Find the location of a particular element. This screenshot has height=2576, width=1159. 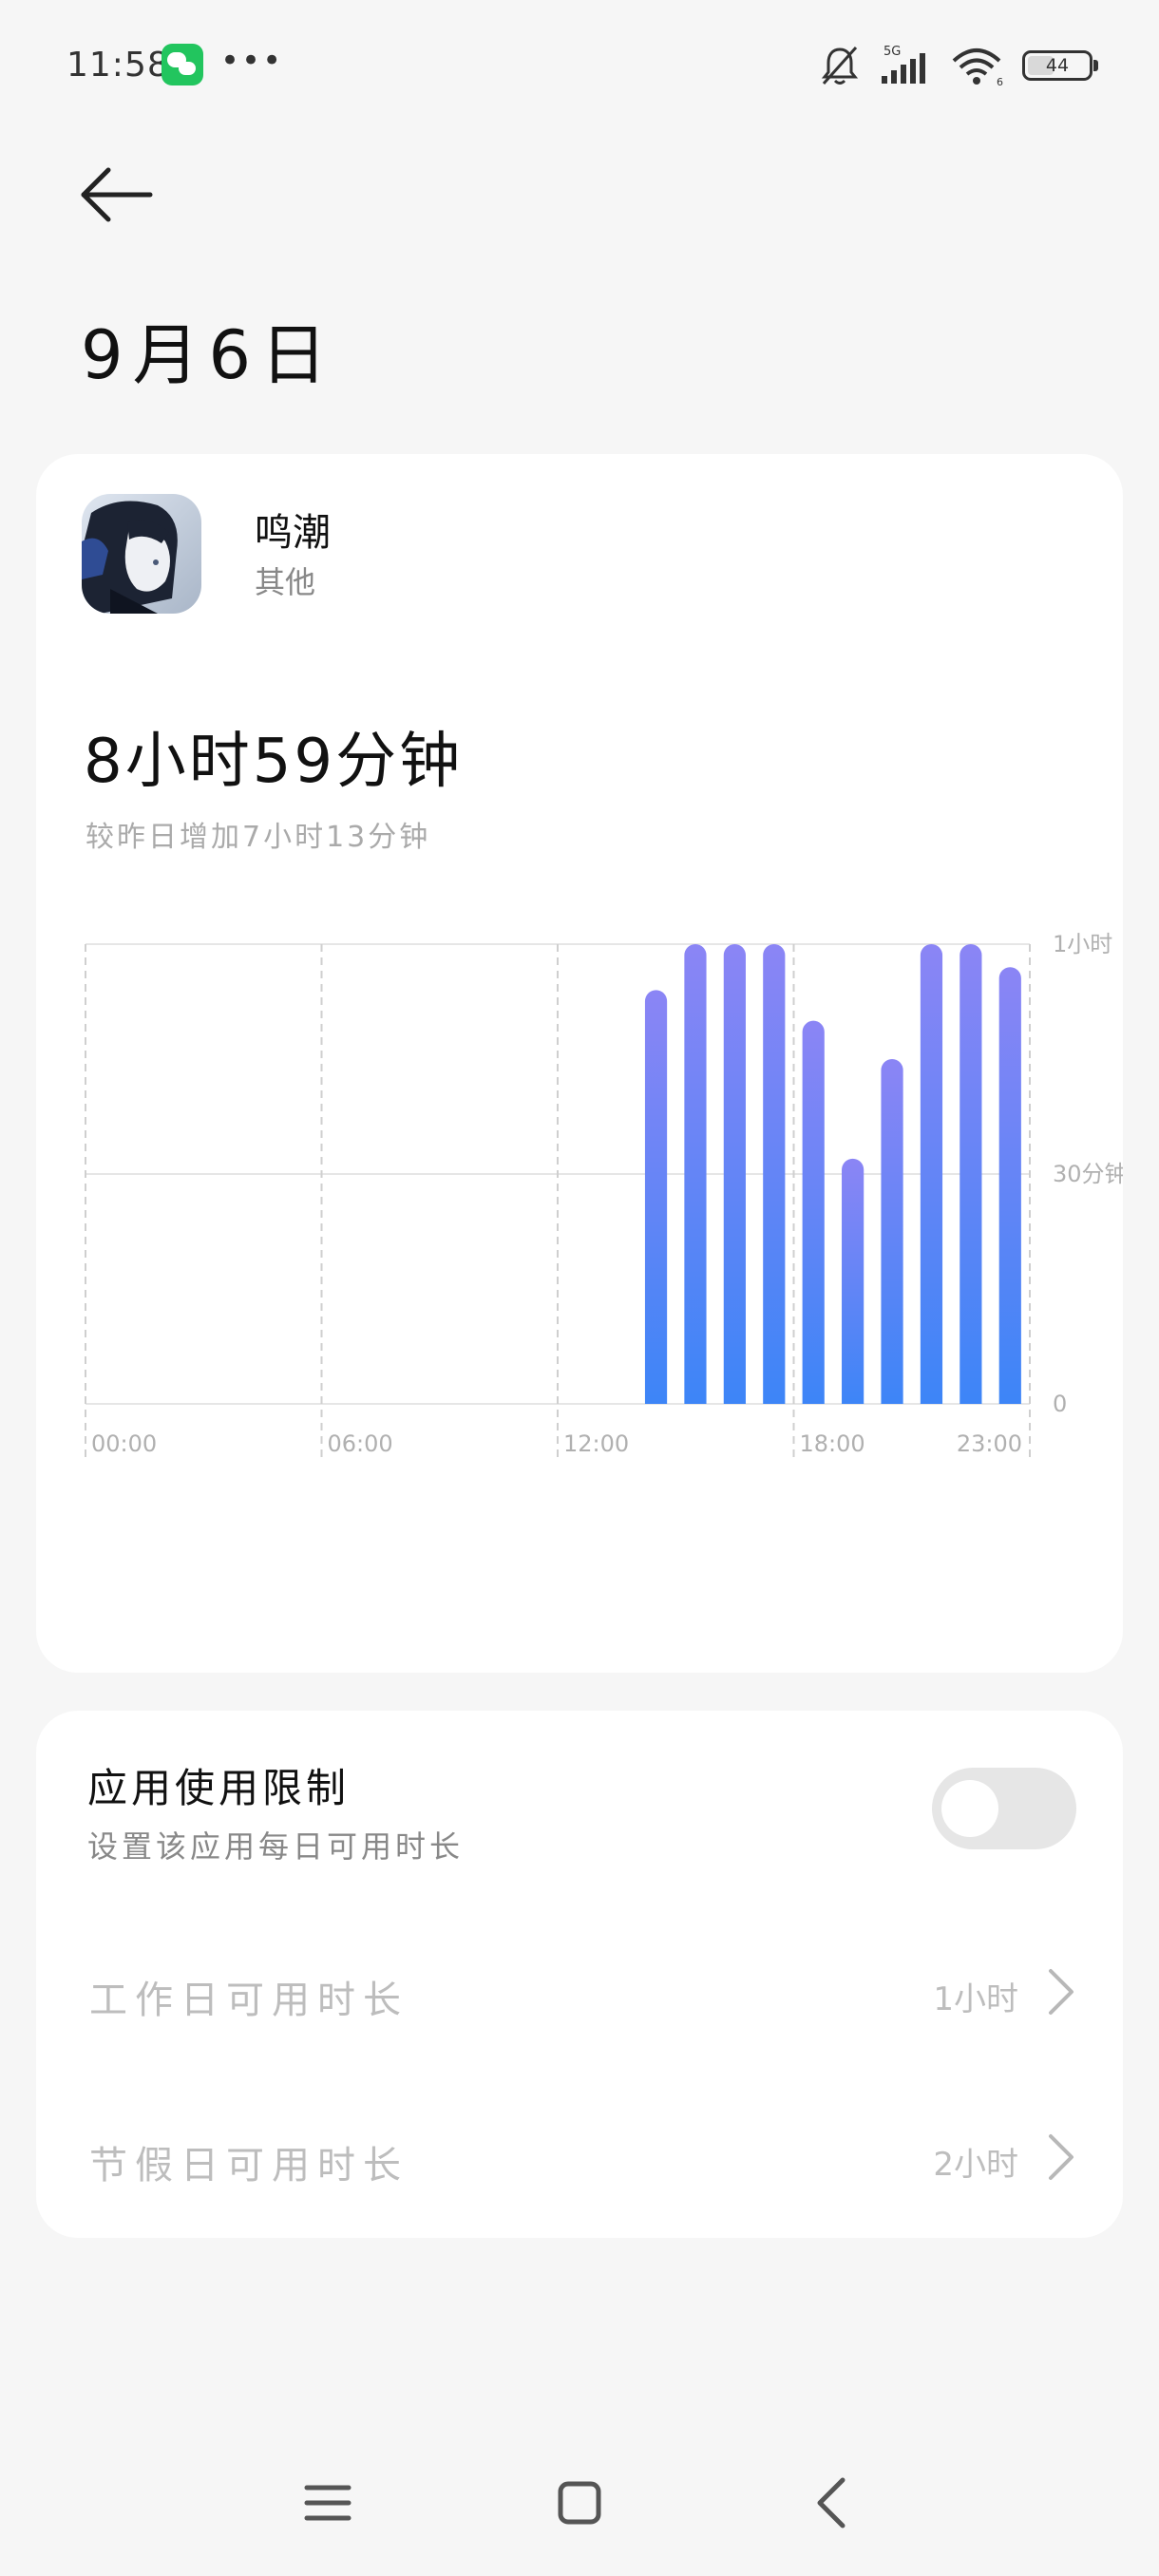

signal-icon: 5G is located at coordinates (903, 64).